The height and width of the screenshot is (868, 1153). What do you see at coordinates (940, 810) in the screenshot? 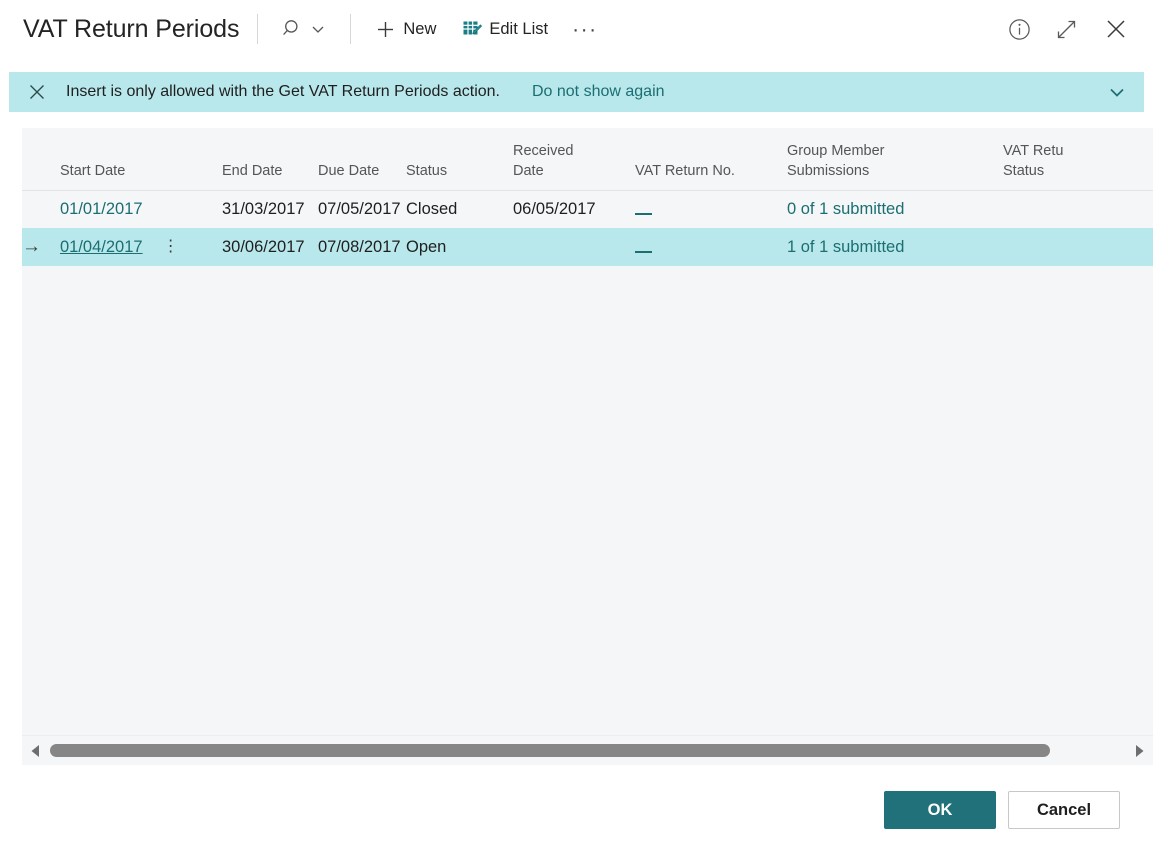
I see `ok-button: OK` at bounding box center [940, 810].